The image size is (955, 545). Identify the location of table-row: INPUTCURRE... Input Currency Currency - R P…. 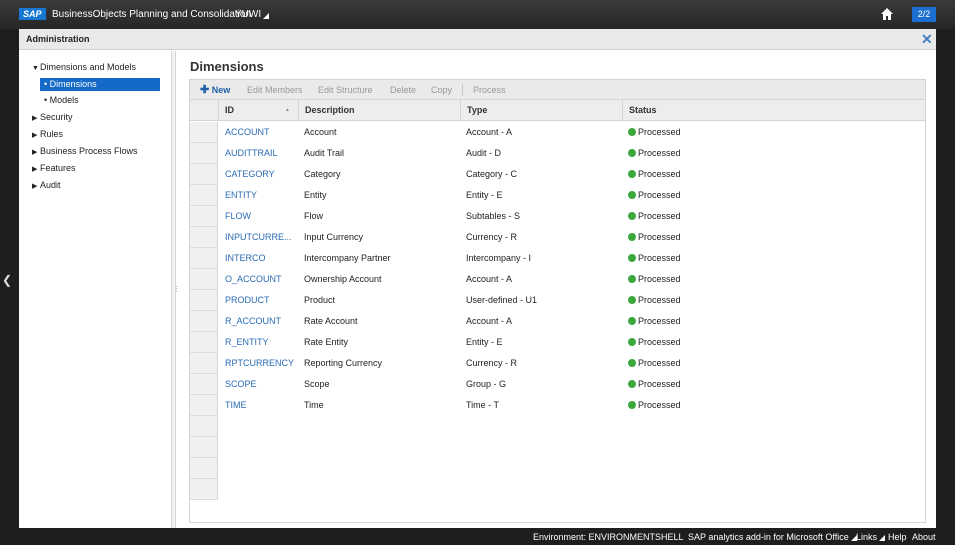
(557, 237).